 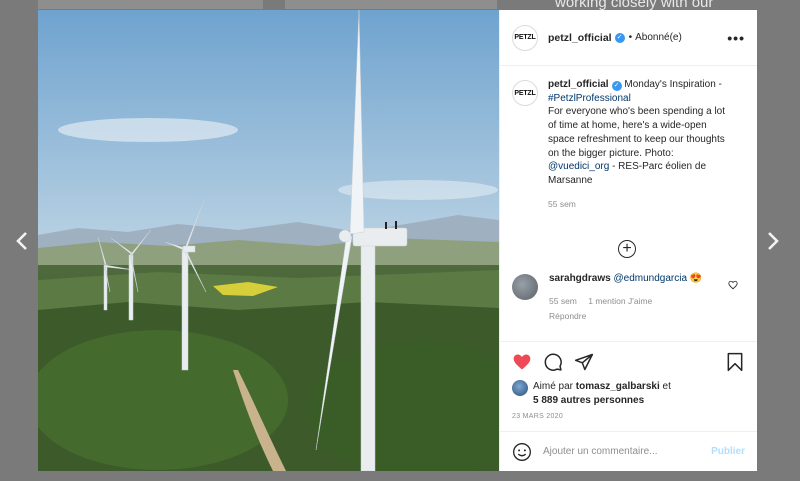 What do you see at coordinates (638, 205) in the screenshot?
I see `caption-time: 55 sem` at bounding box center [638, 205].